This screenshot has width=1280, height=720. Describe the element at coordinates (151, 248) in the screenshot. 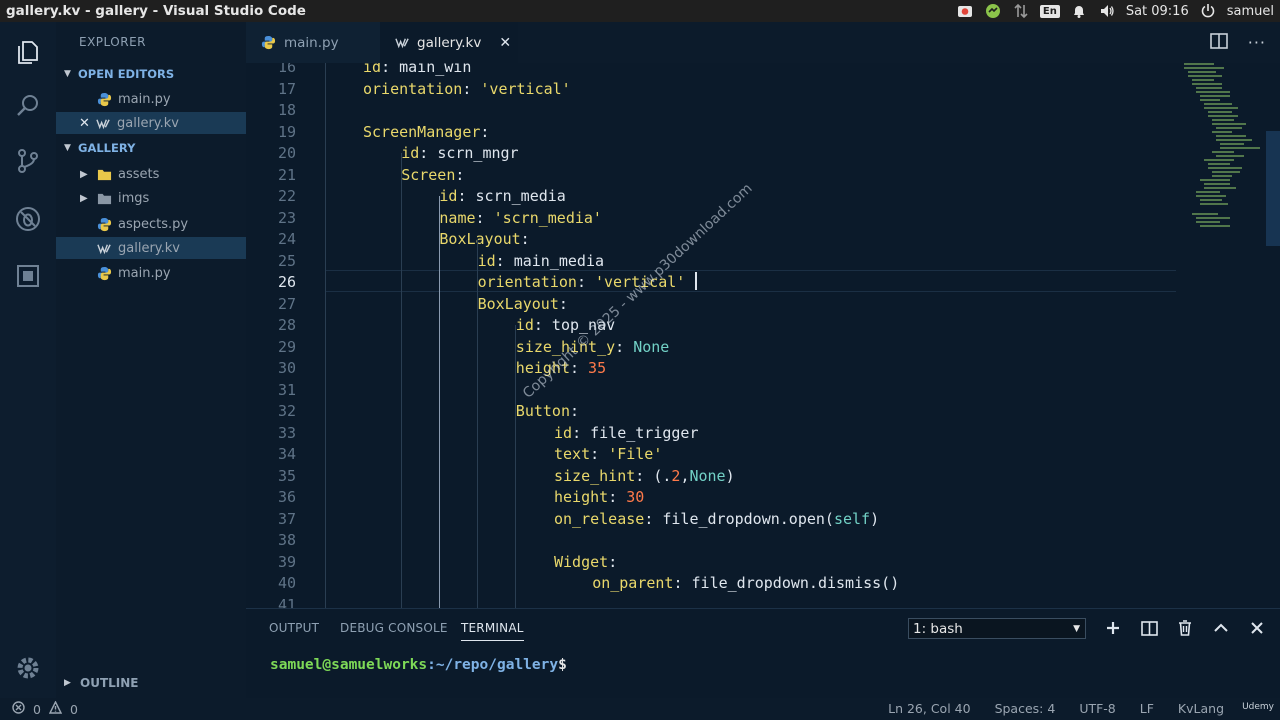

I see `tree-item-gallery-kv: gallery.kv` at that location.